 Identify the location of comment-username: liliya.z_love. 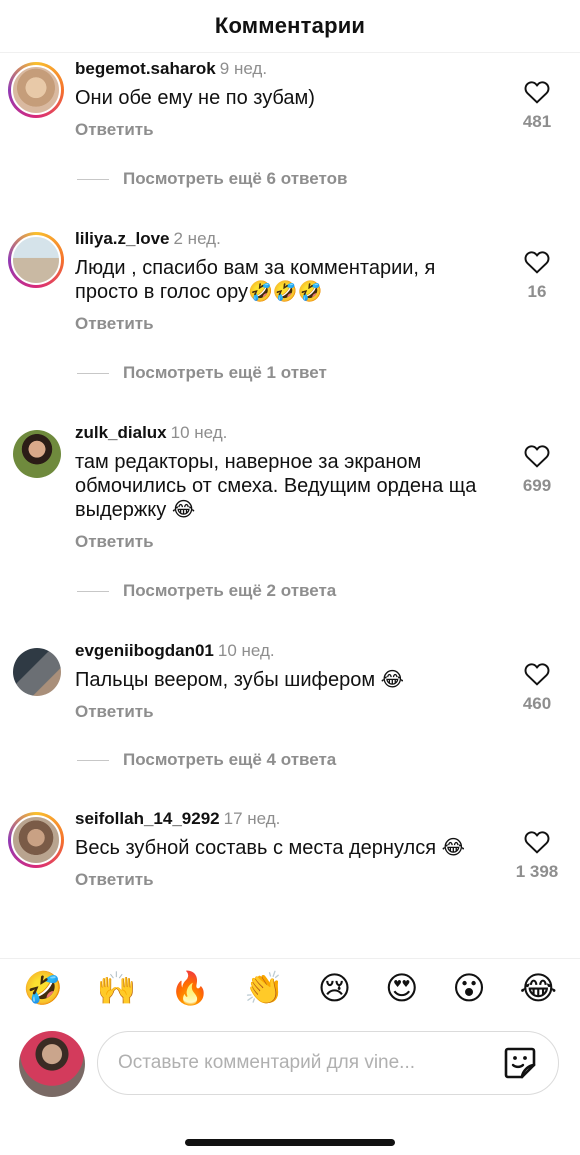
(122, 238).